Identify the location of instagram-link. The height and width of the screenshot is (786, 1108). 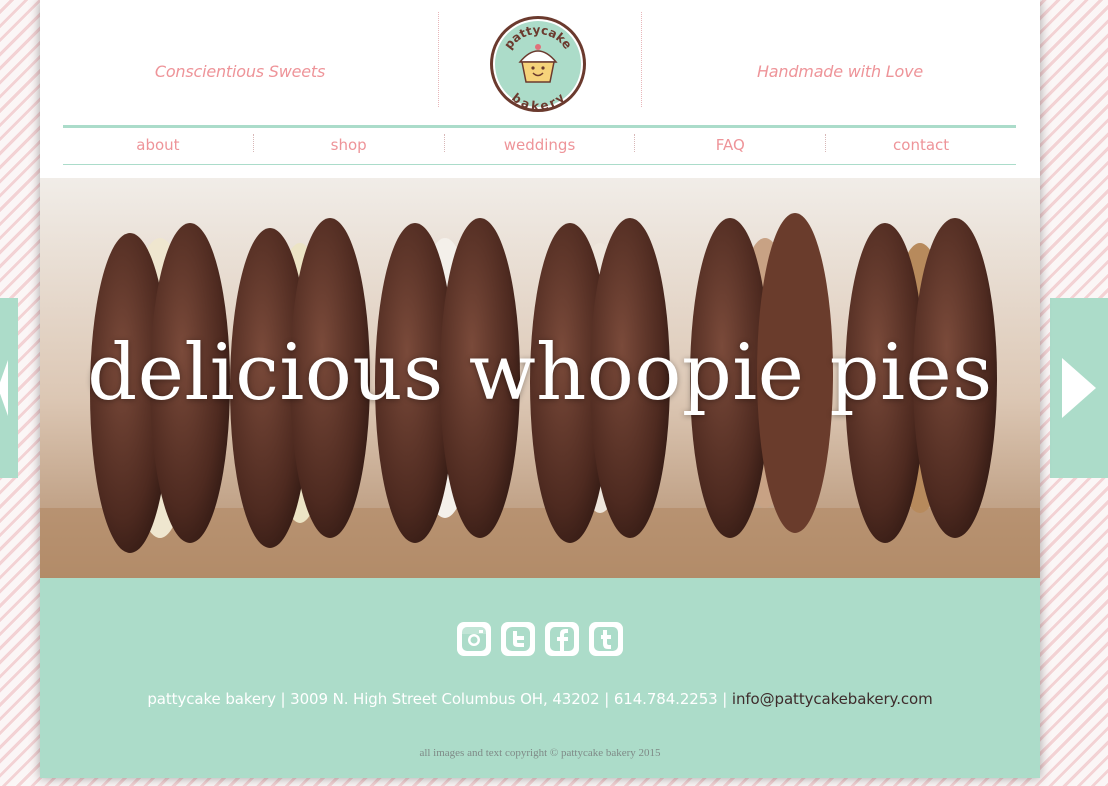
(474, 639).